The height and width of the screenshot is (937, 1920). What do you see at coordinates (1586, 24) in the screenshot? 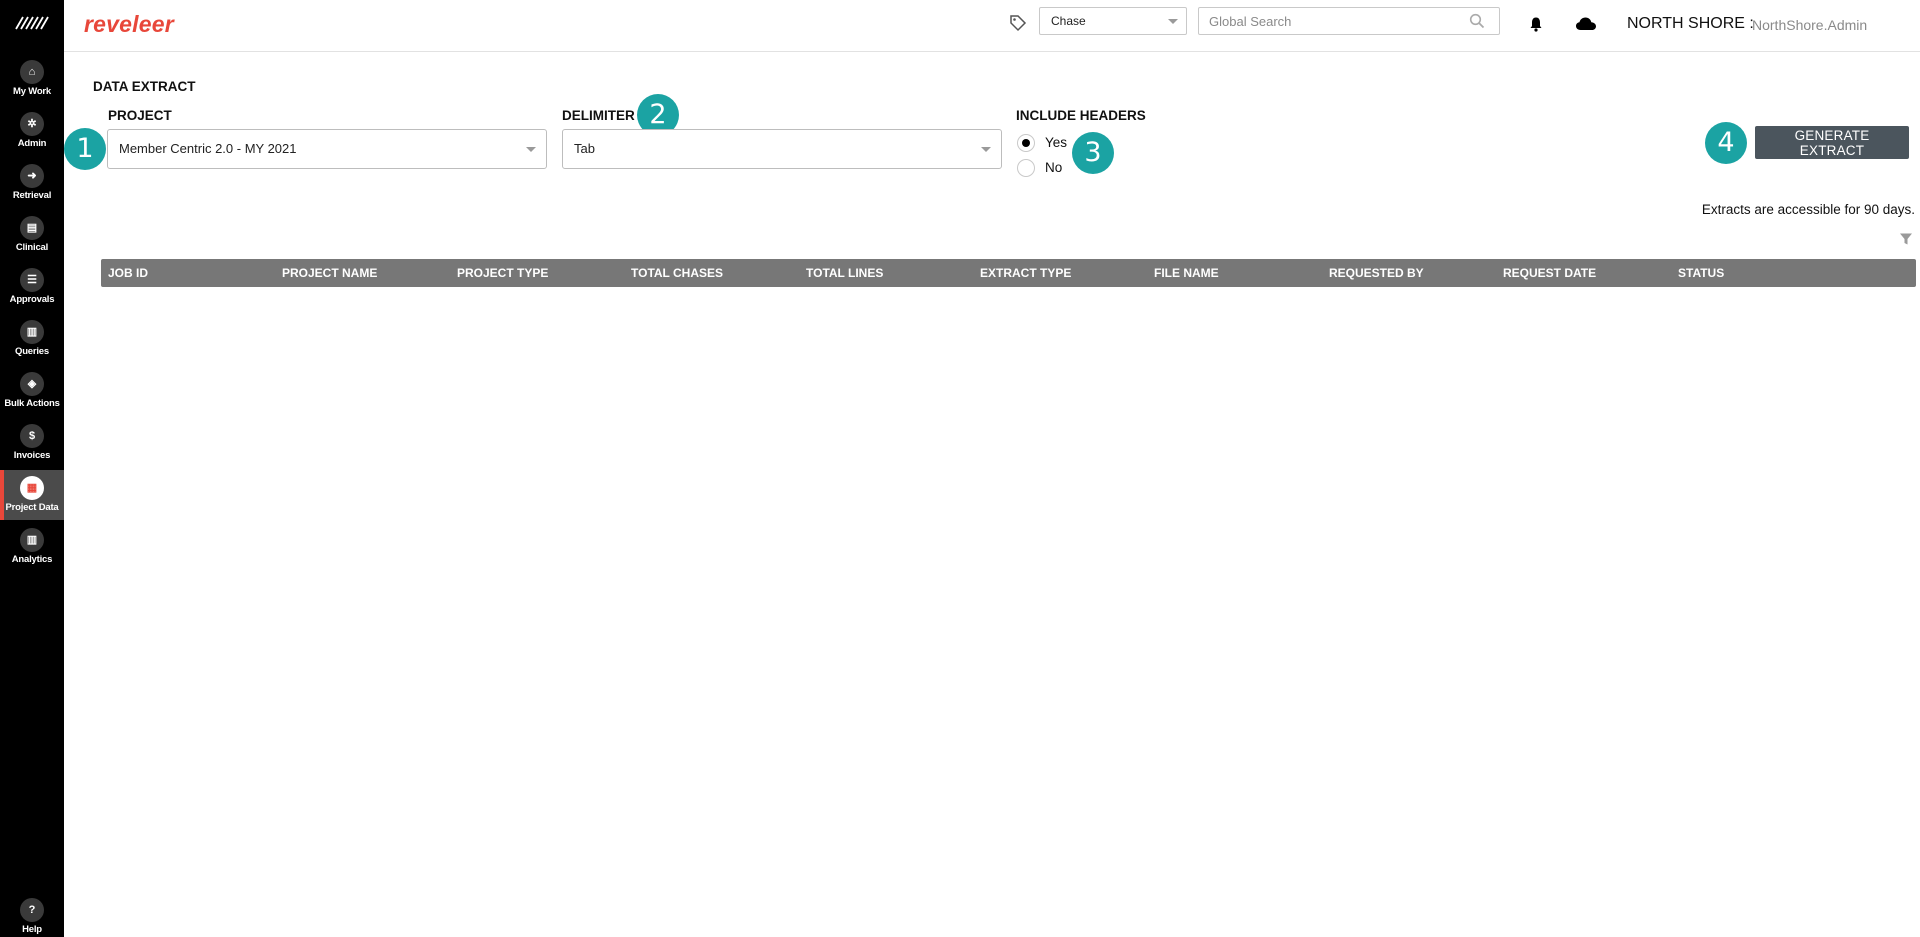
I see `cloud-icon` at bounding box center [1586, 24].